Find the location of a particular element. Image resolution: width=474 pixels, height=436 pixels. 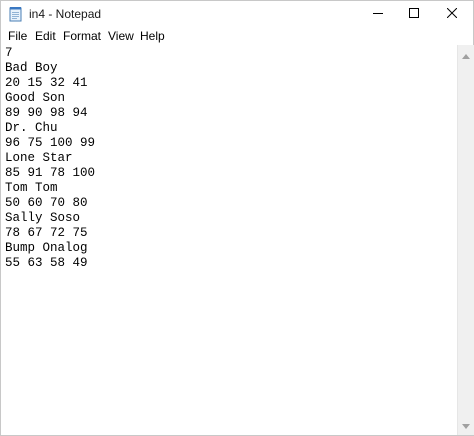

editor-line: Tom Tom is located at coordinates (31, 188).